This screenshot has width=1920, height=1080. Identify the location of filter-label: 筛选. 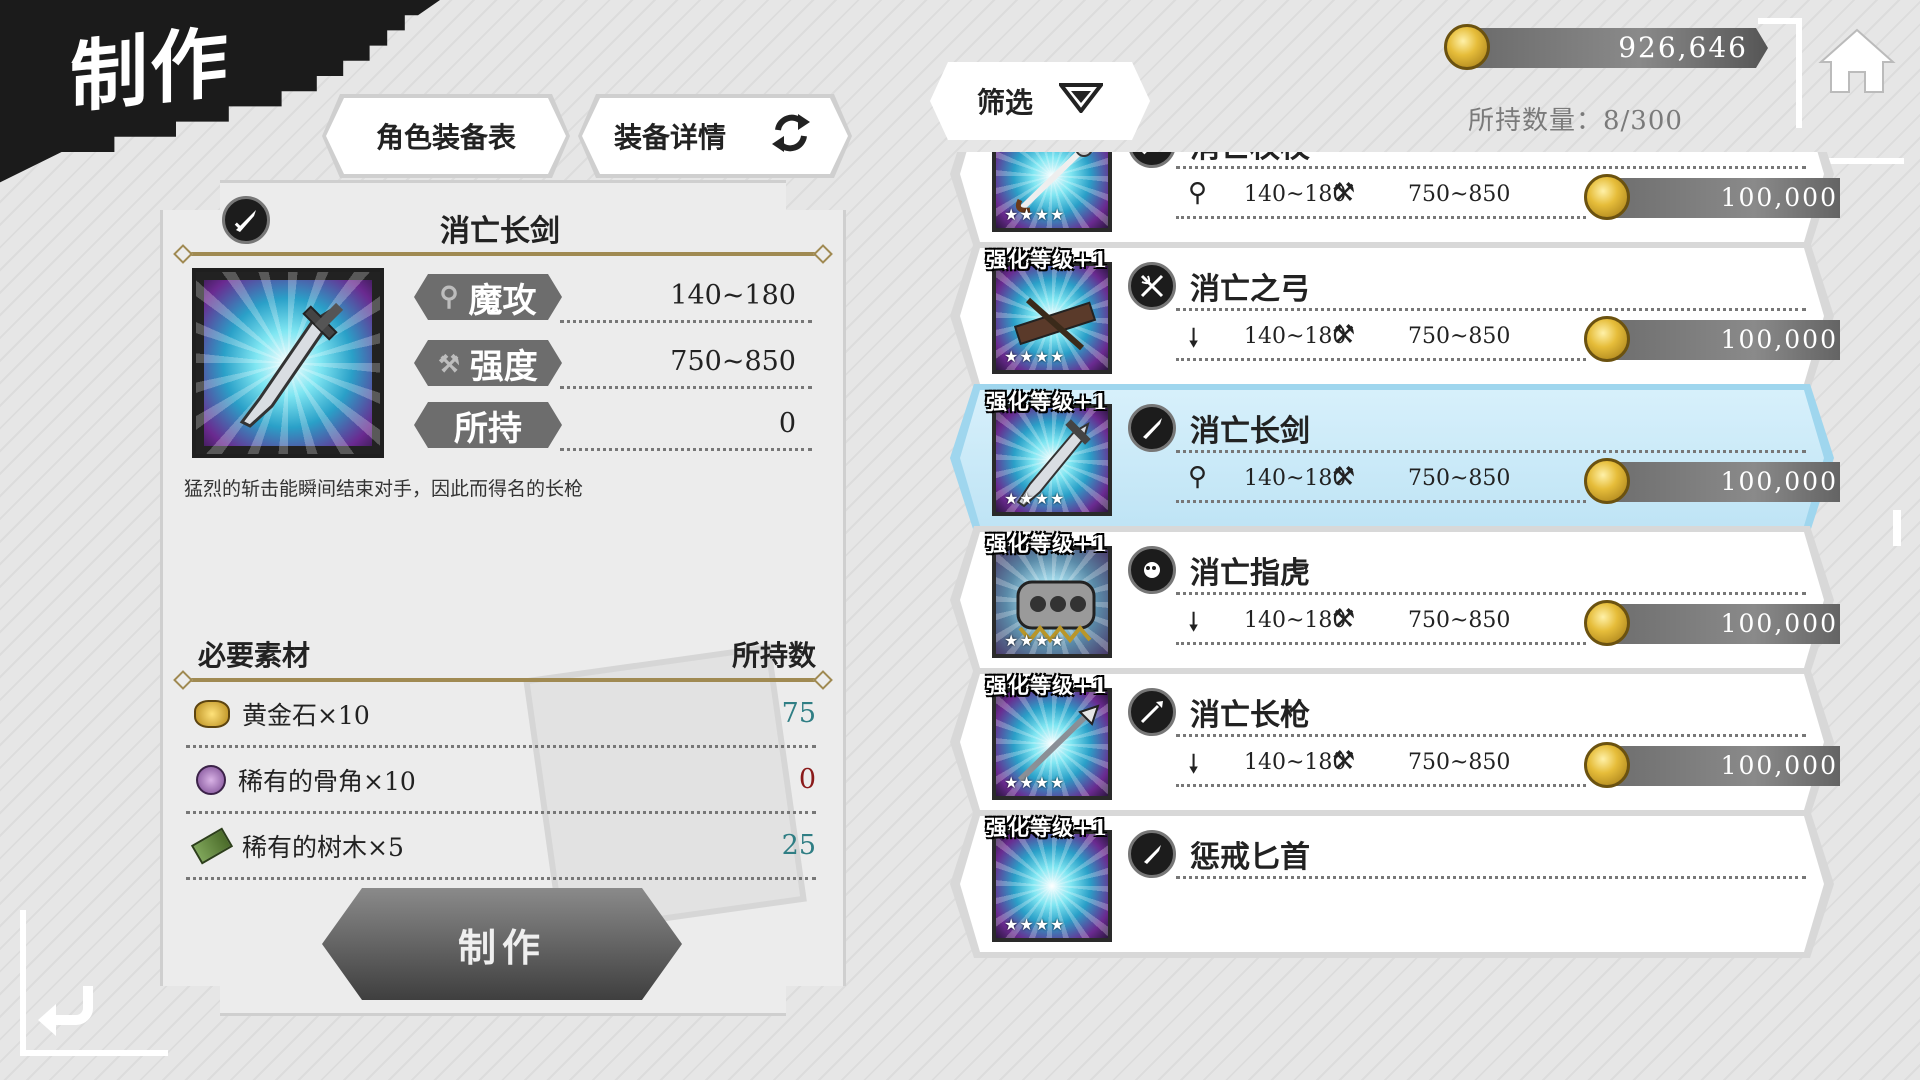
(1004, 102).